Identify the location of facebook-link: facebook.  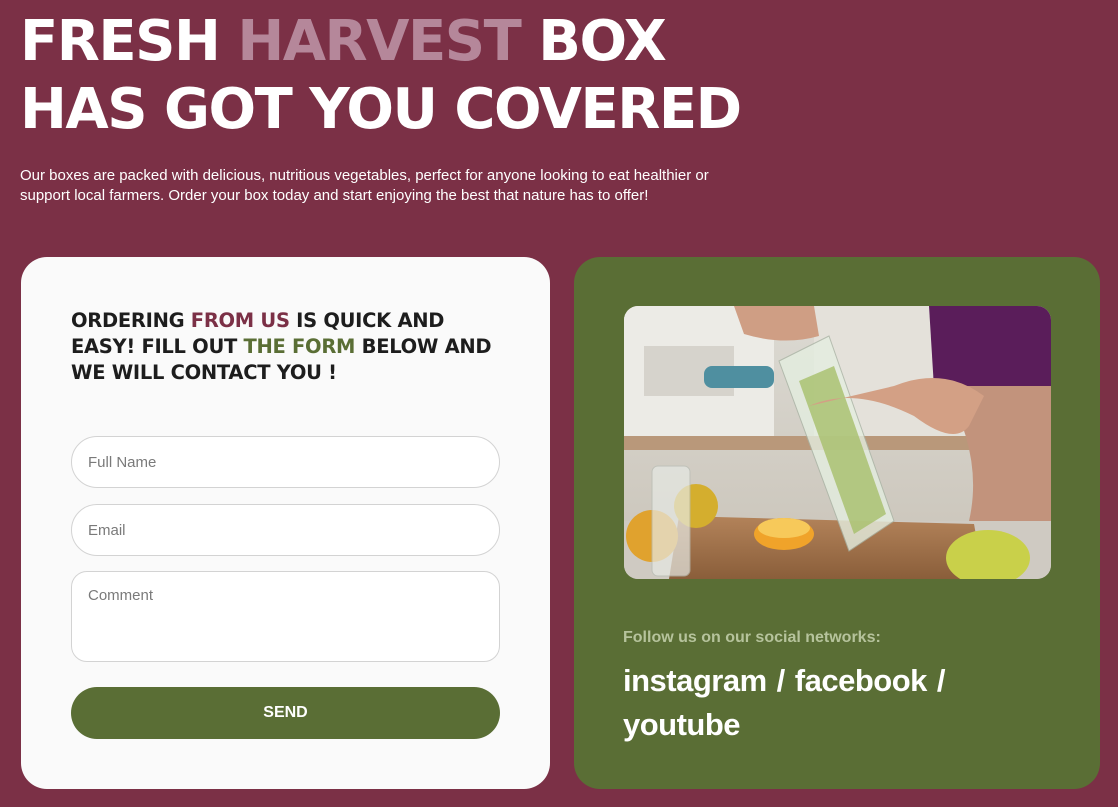
(861, 680).